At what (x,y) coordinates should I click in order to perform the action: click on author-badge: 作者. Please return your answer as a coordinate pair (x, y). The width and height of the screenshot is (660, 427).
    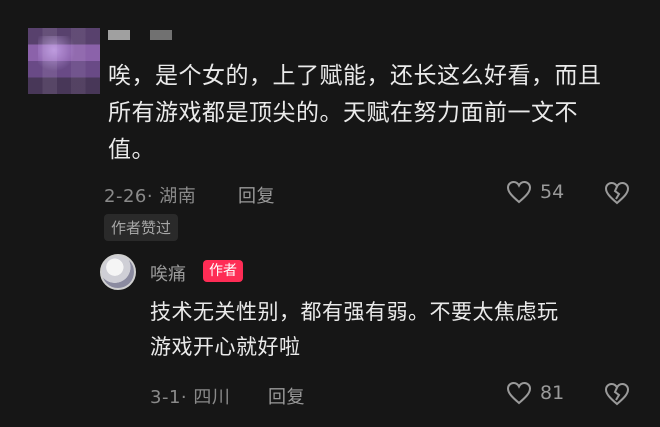
    Looking at the image, I should click on (223, 271).